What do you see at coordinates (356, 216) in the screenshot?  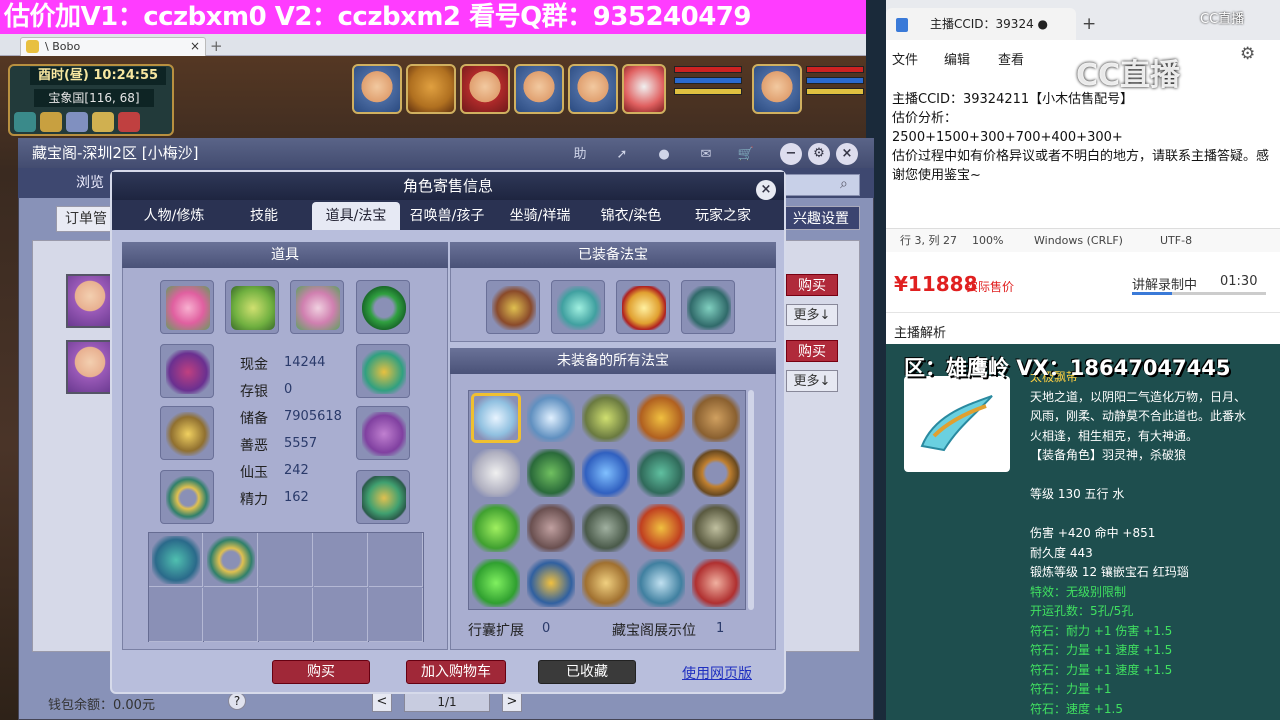 I see `tab-items: 道具/法宝` at bounding box center [356, 216].